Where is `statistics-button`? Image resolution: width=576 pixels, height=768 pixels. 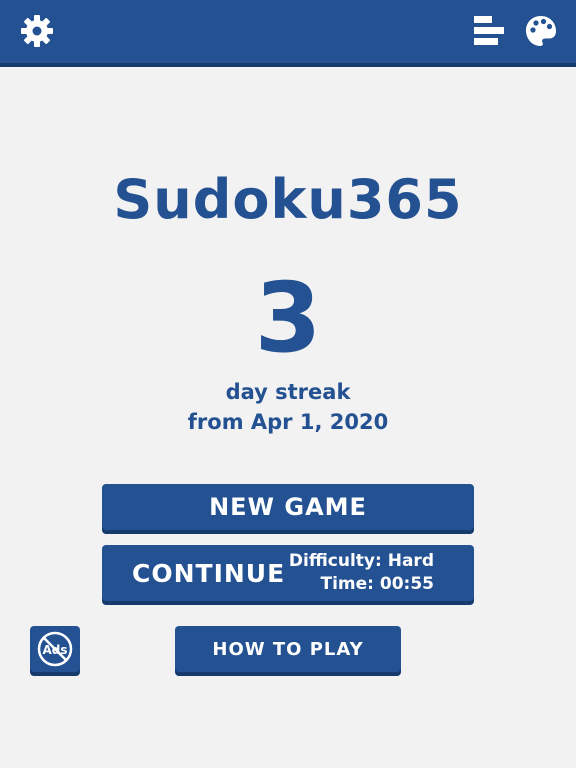 statistics-button is located at coordinates (489, 31).